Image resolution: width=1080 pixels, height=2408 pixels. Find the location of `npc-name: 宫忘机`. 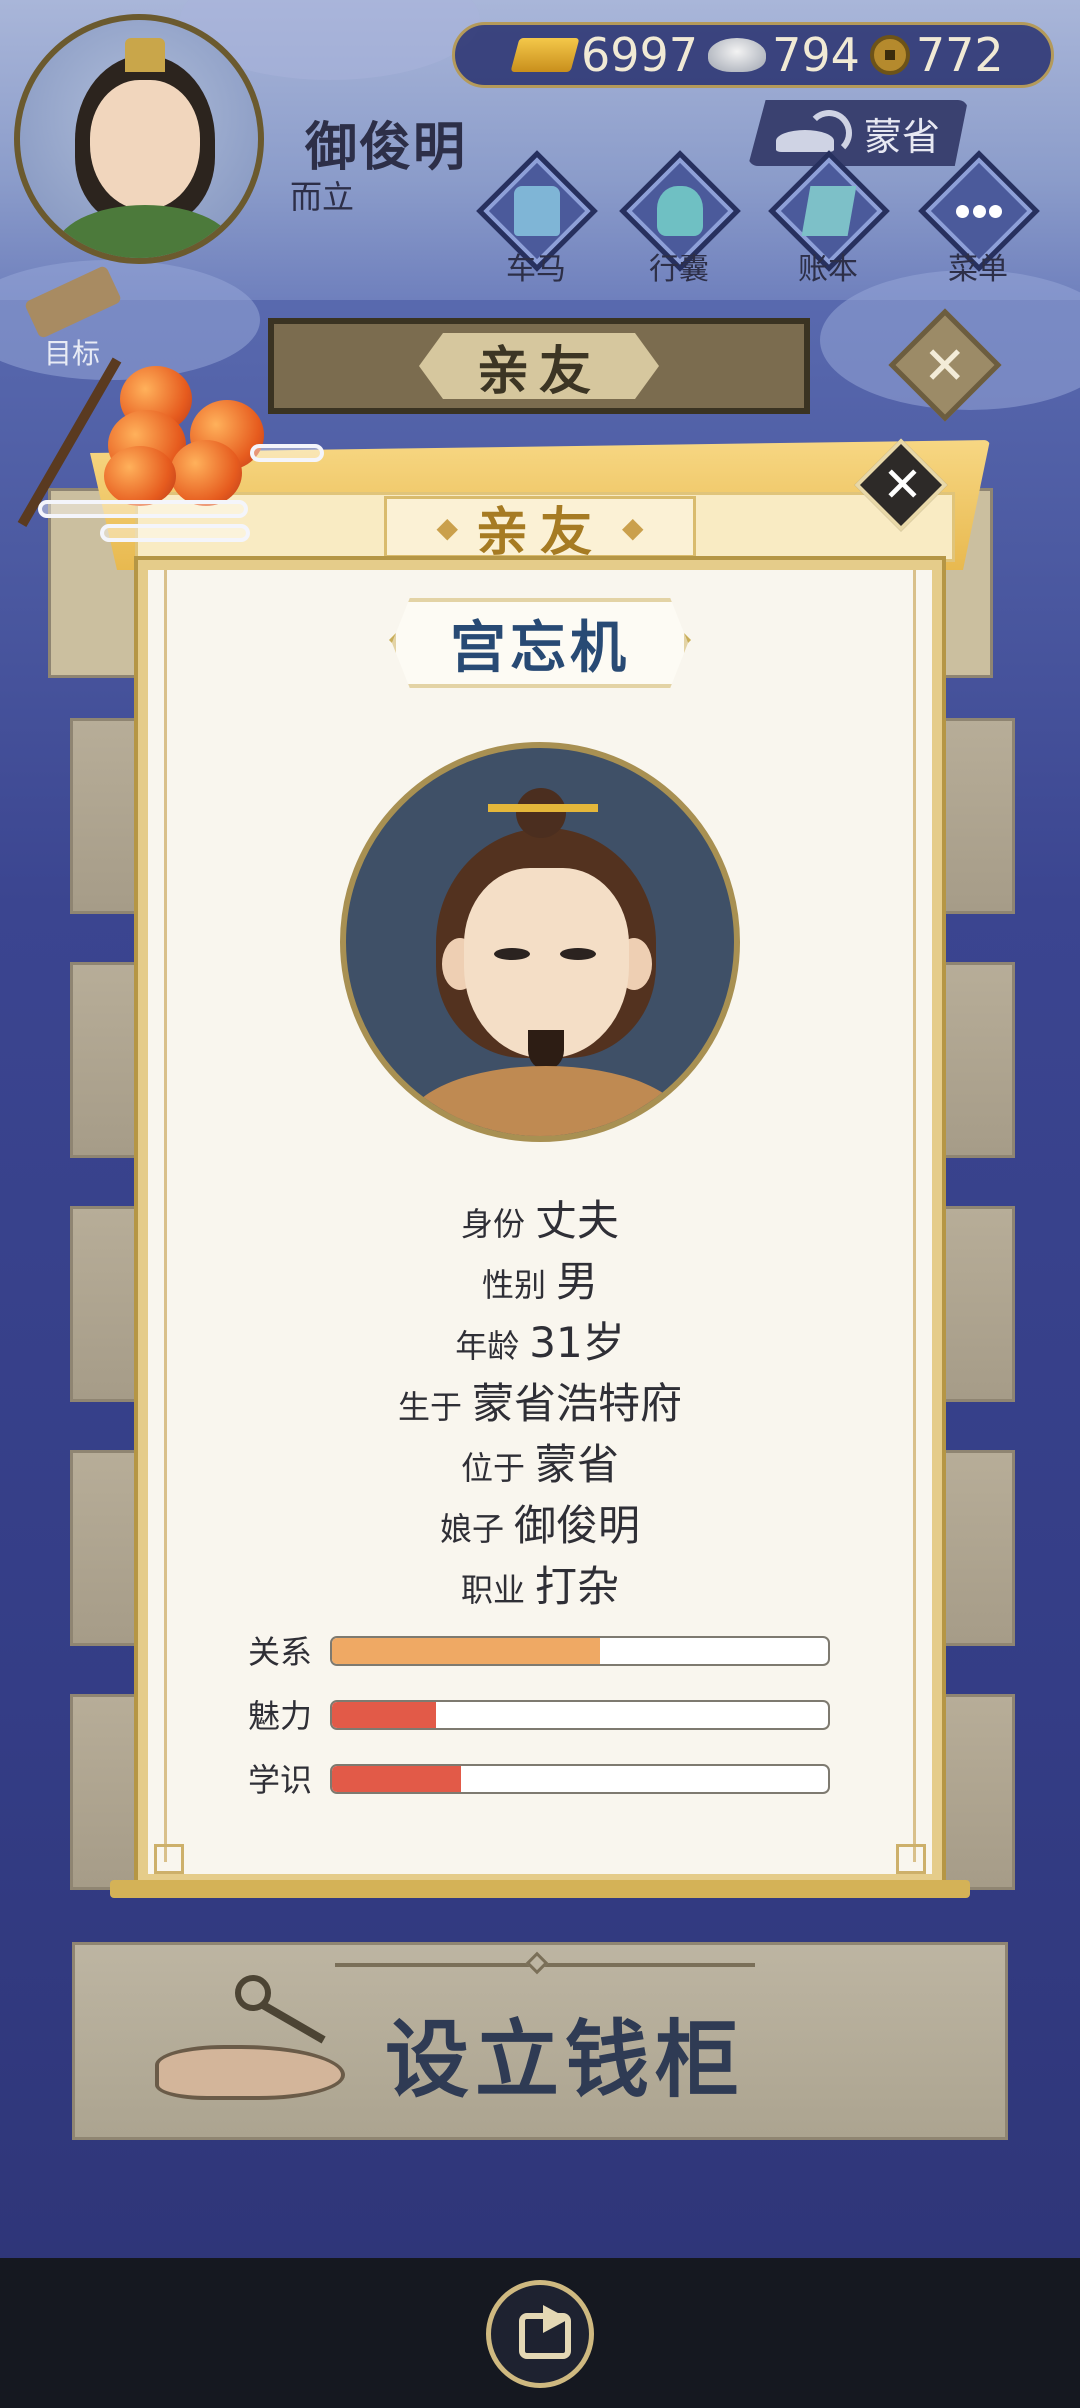

npc-name: 宫忘机 is located at coordinates (540, 648).